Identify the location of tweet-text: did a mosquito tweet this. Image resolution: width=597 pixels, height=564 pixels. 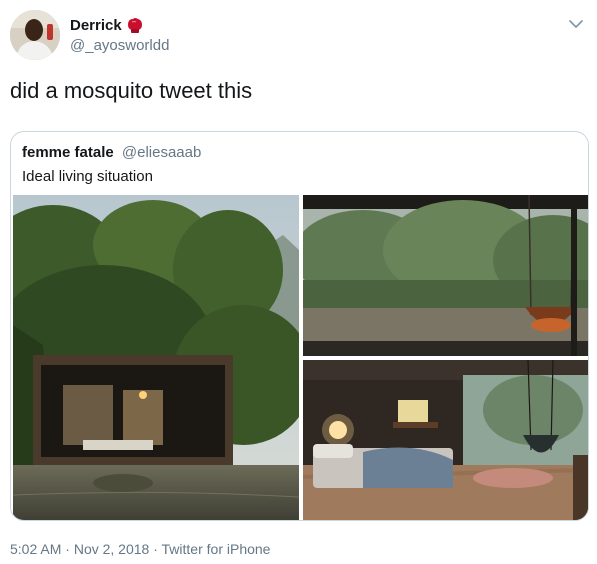
(131, 90).